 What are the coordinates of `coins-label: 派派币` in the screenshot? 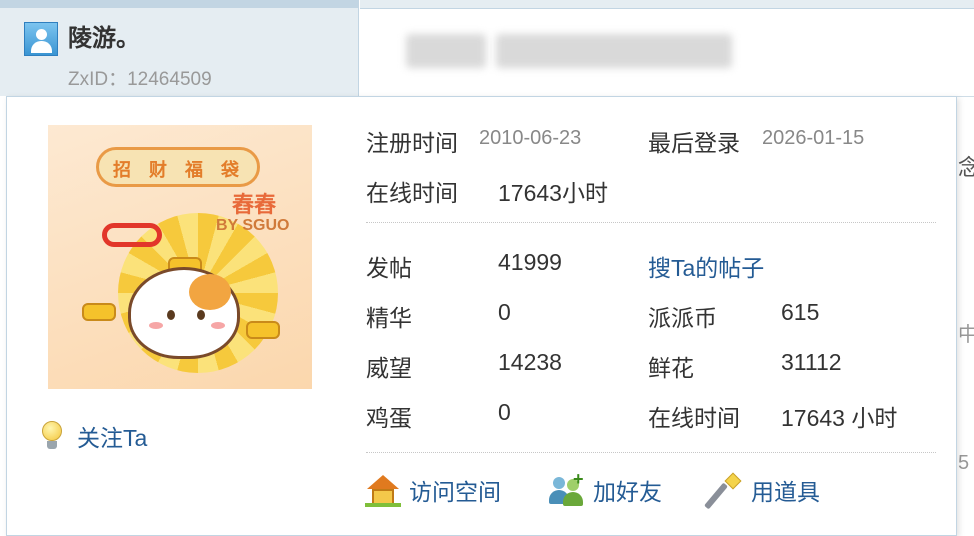 It's located at (682, 318).